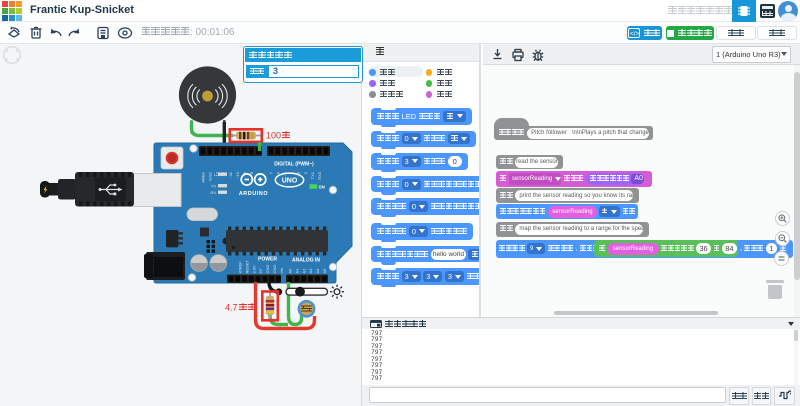 The width and height of the screenshot is (800, 406). Describe the element at coordinates (322, 187) in the screenshot. I see `svg-text: ON` at that location.